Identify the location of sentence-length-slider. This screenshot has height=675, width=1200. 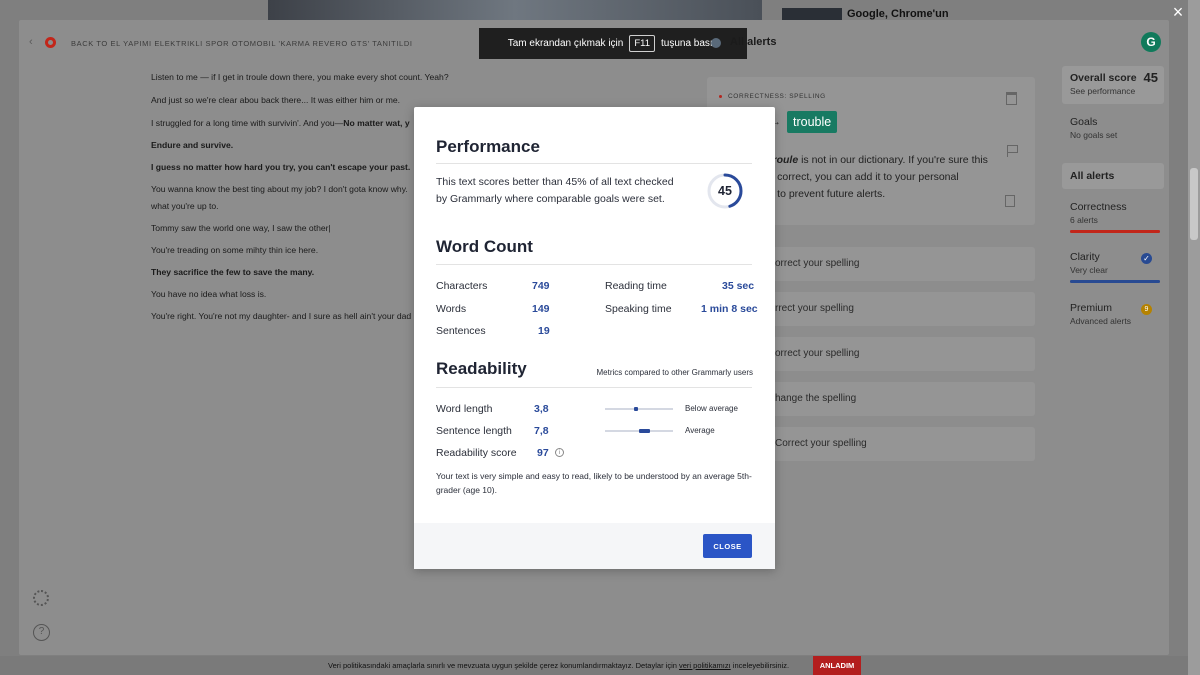
(639, 431).